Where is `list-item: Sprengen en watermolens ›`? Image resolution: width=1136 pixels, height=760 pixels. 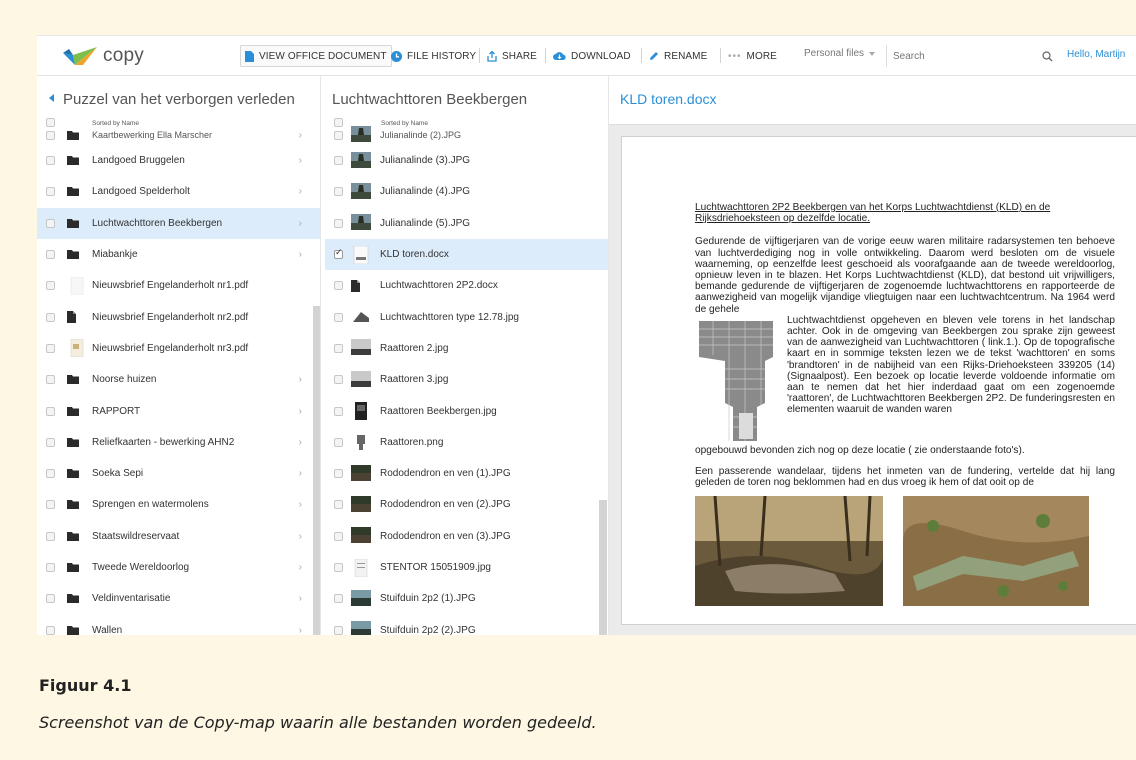 list-item: Sprengen en watermolens › is located at coordinates (178, 504).